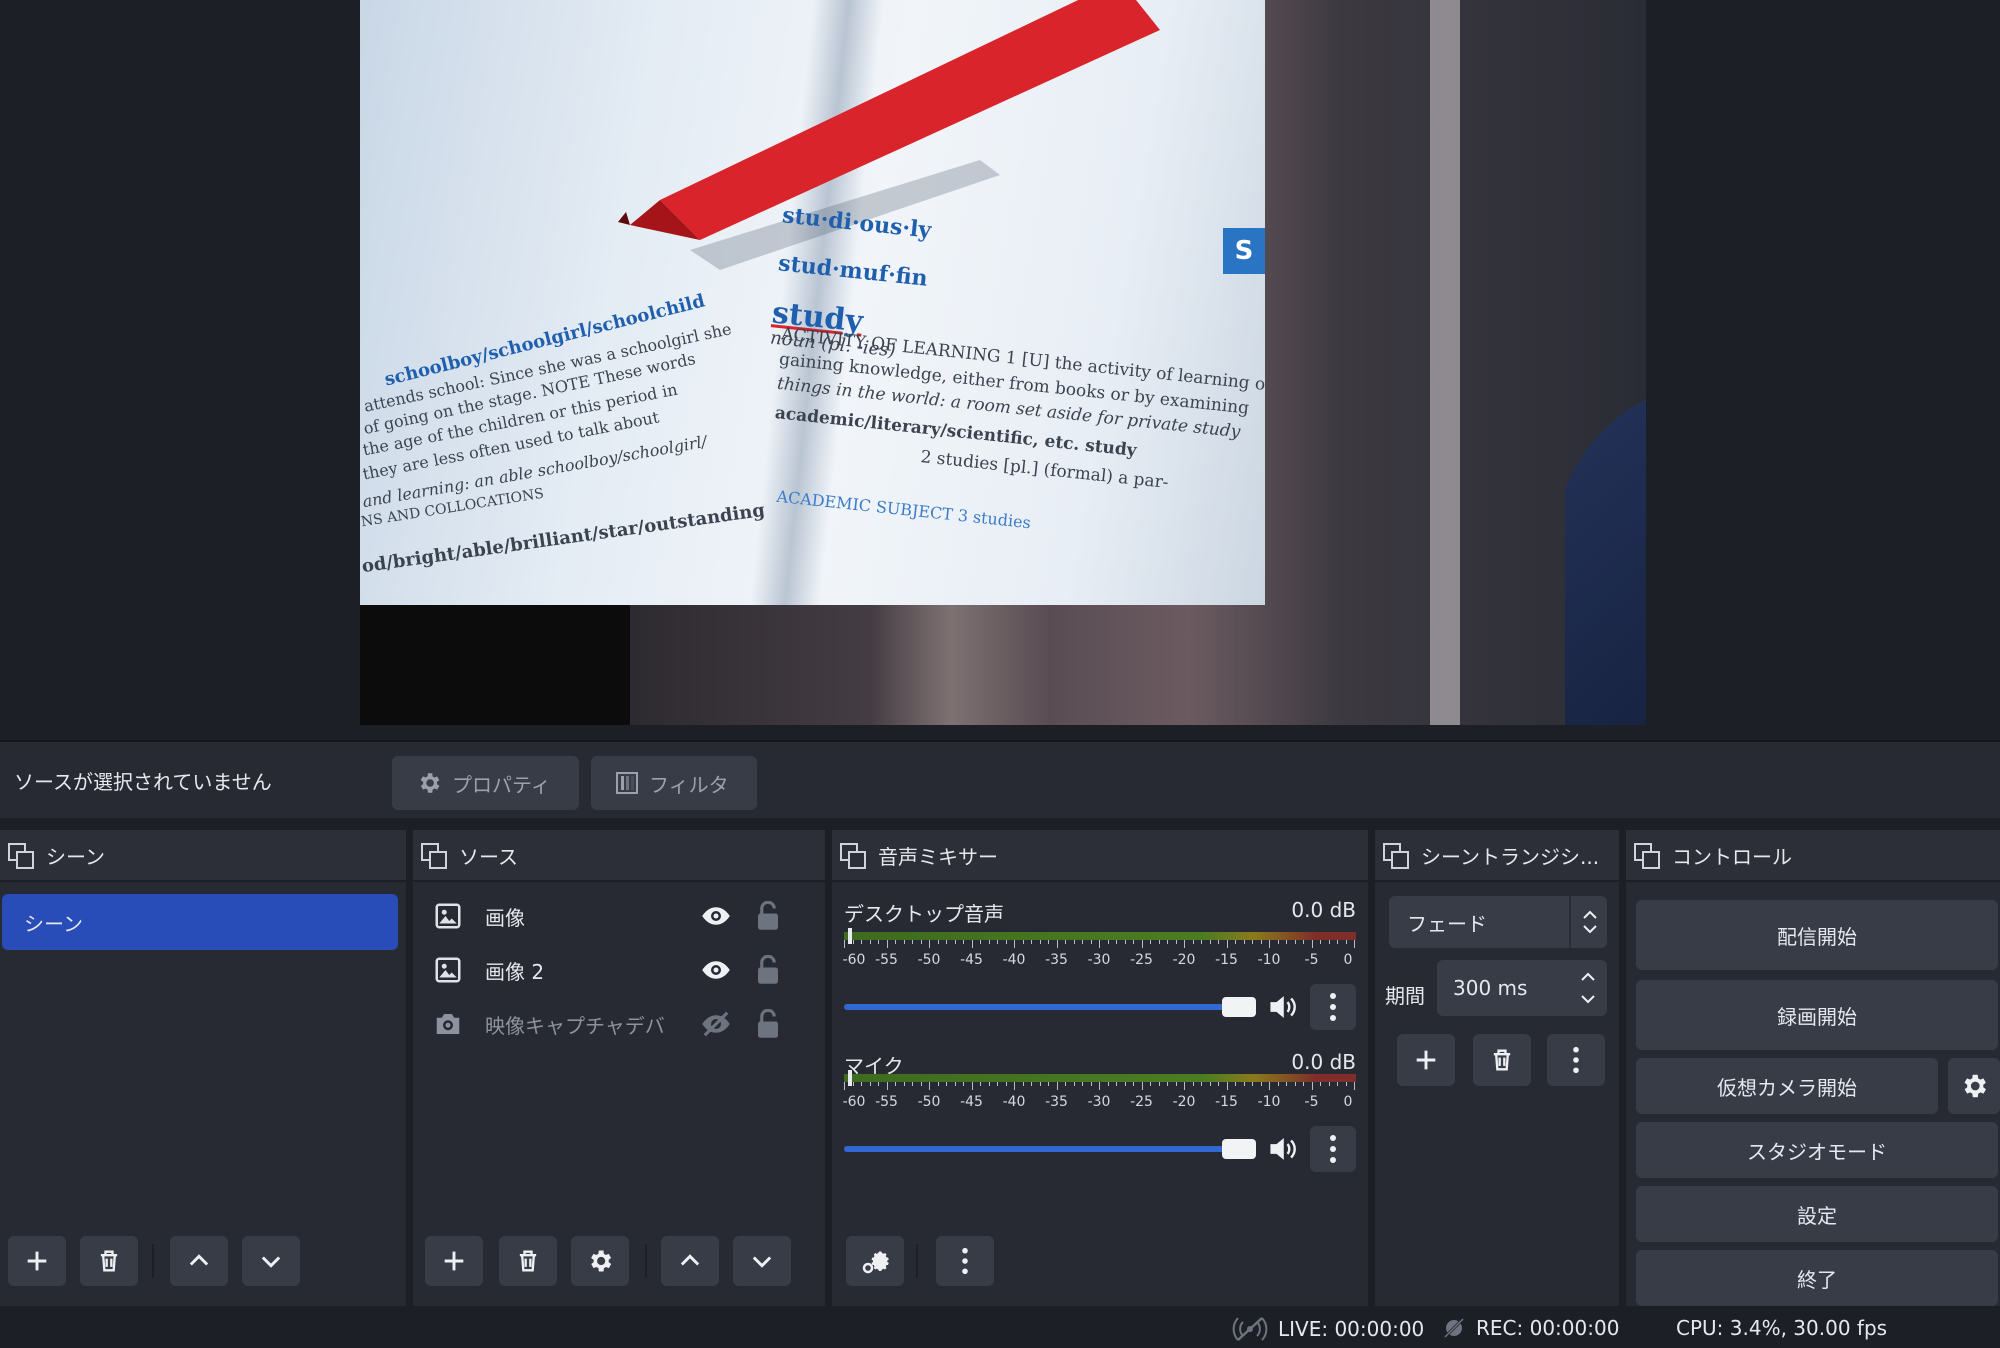  I want to click on transition-type-select: フェード, so click(1498, 922).